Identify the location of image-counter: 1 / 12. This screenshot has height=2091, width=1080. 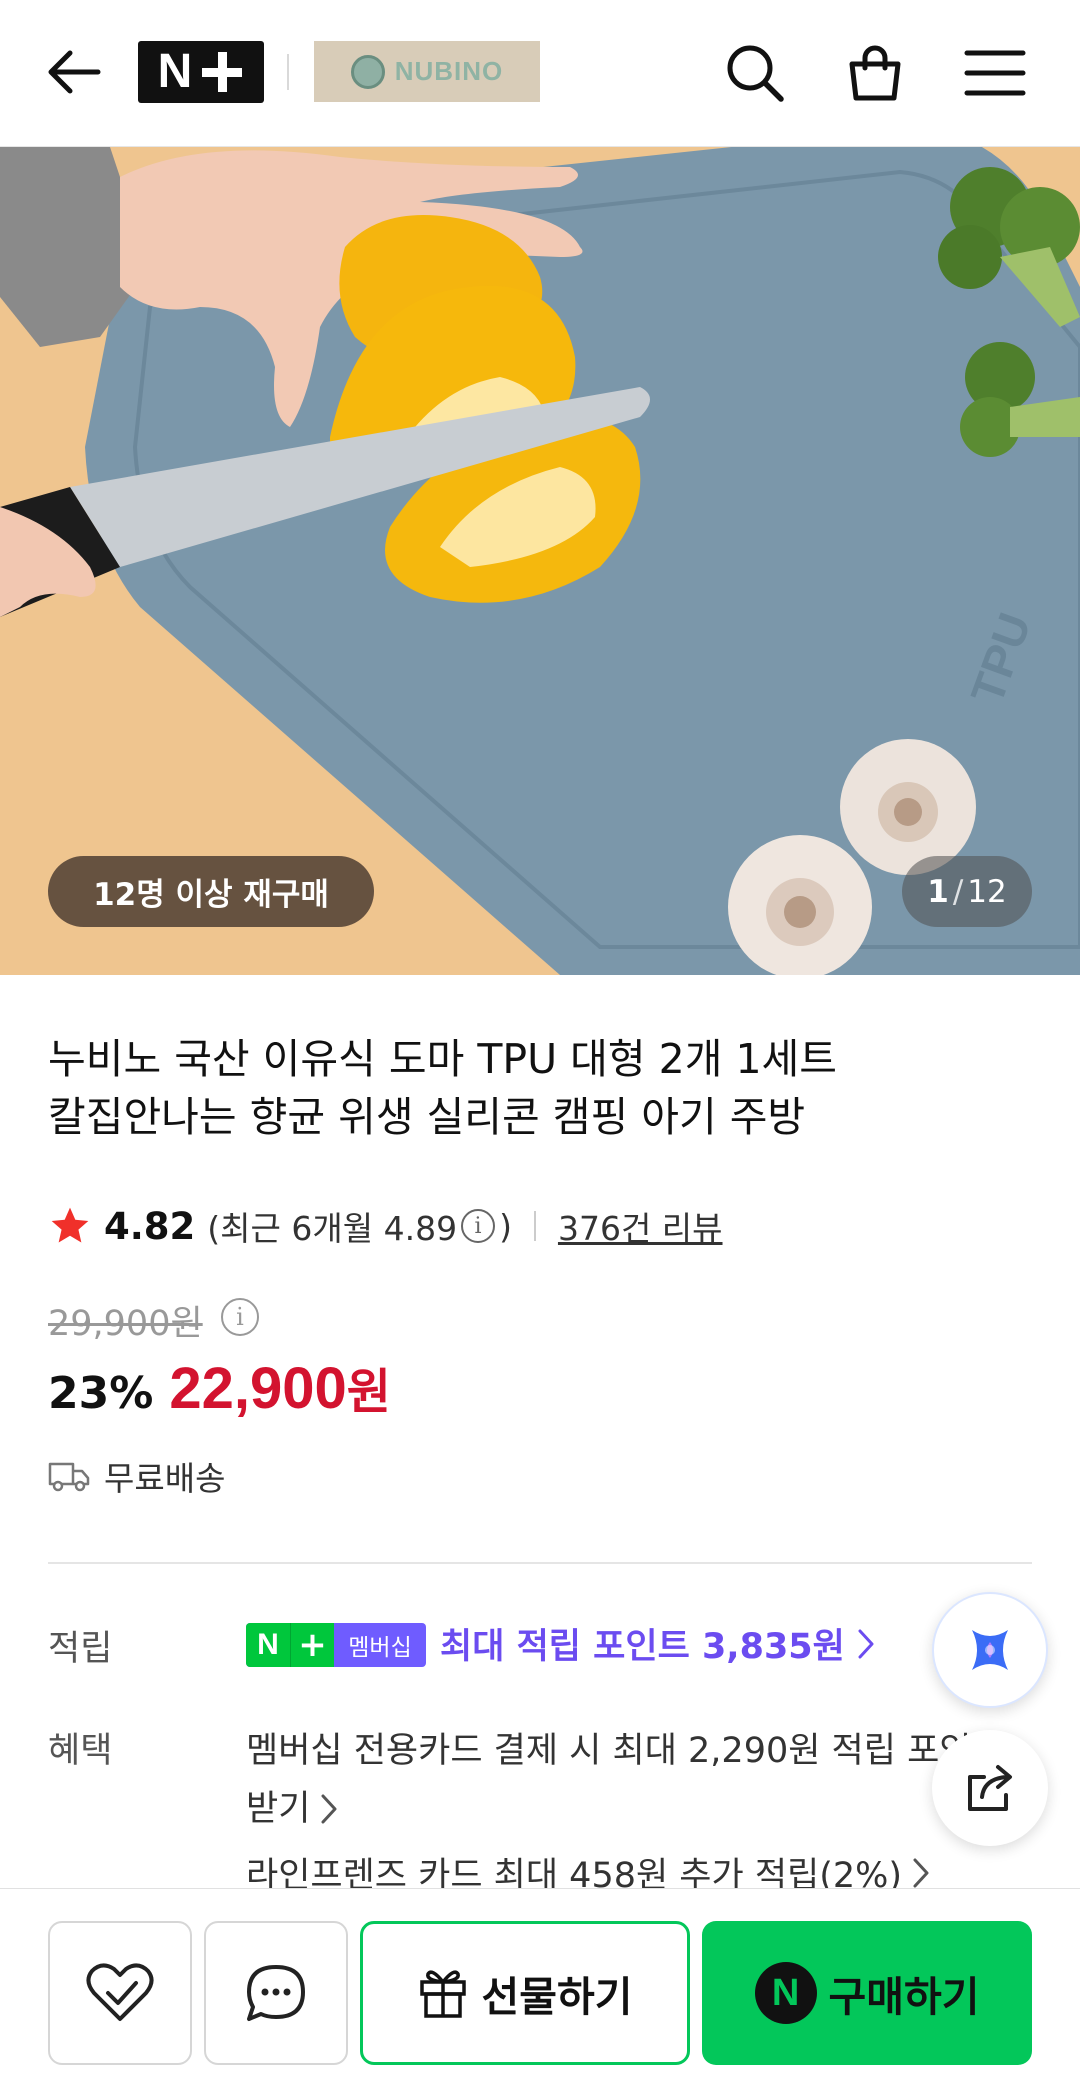
(967, 891).